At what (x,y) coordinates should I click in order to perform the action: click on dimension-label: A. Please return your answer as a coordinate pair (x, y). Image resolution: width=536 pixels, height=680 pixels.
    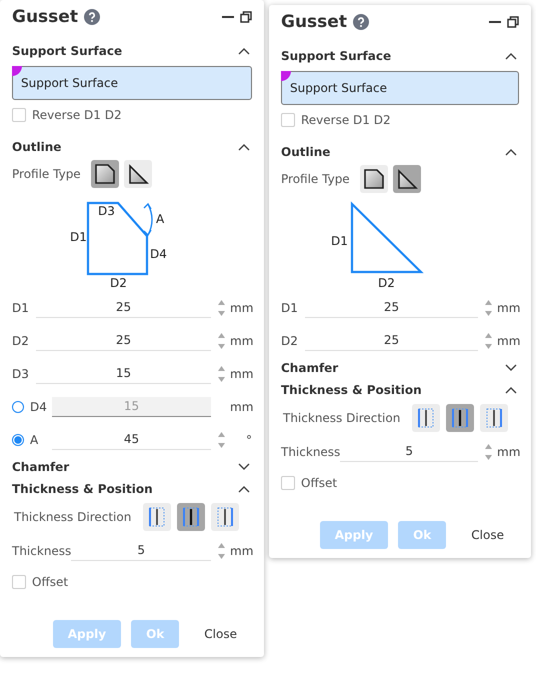
    Looking at the image, I should click on (160, 219).